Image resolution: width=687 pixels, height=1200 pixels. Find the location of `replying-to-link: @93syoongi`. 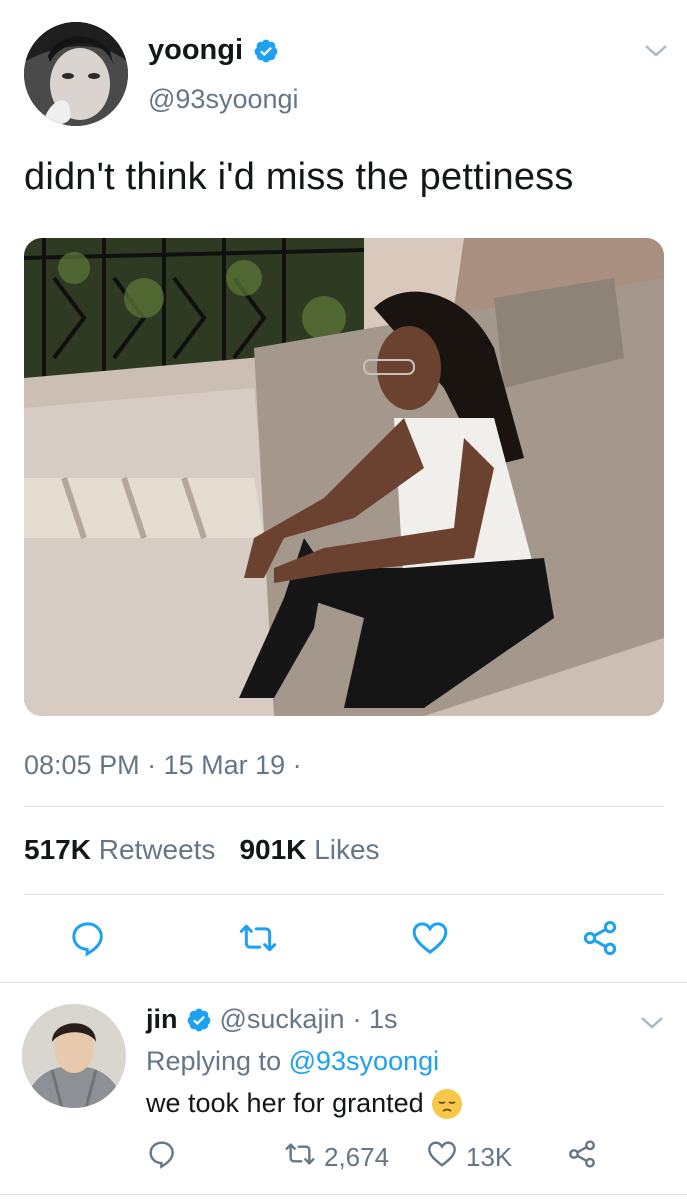

replying-to-link: @93syoongi is located at coordinates (364, 1061).